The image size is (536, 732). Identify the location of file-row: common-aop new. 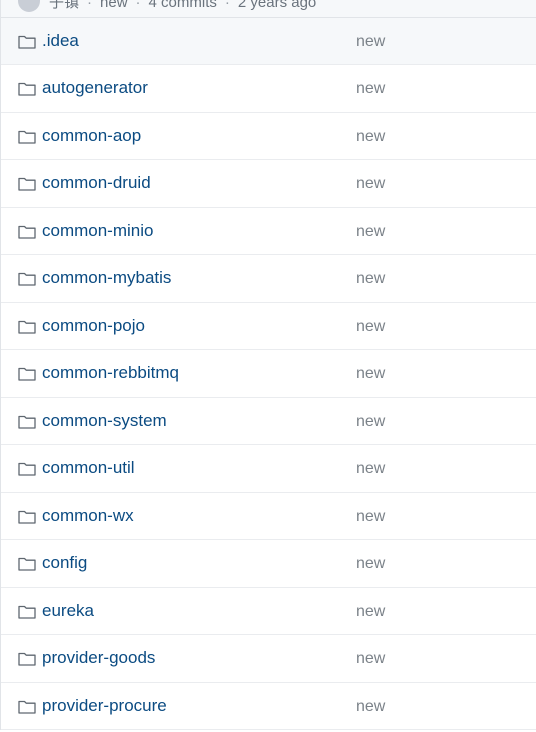
(268, 136).